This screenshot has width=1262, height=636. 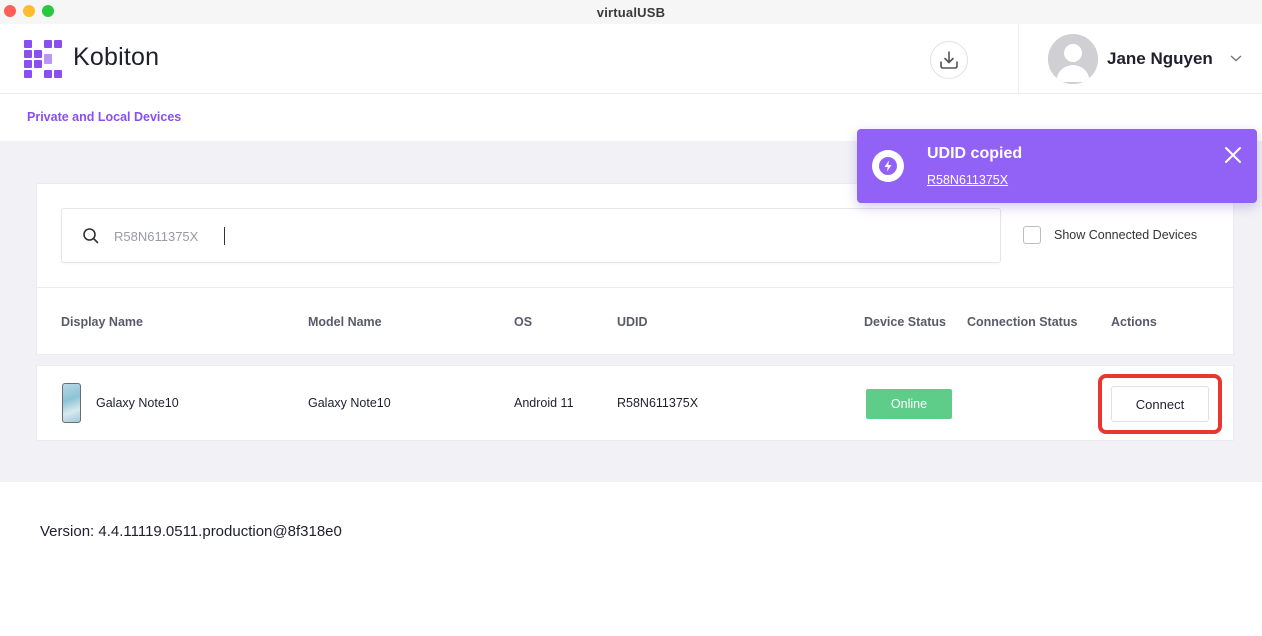 I want to click on column-header-device-status: Device Status, so click(x=905, y=322).